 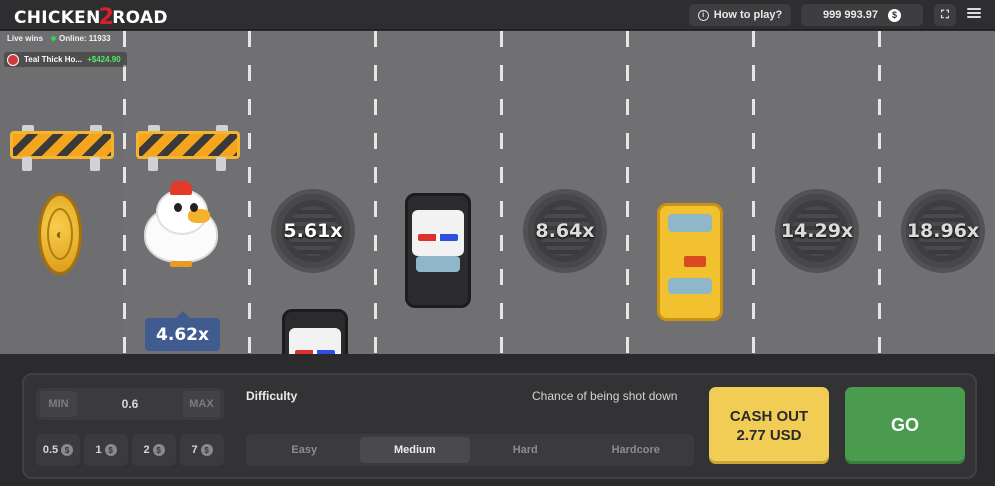 I want to click on online-count: Online: 11933, so click(x=81, y=38).